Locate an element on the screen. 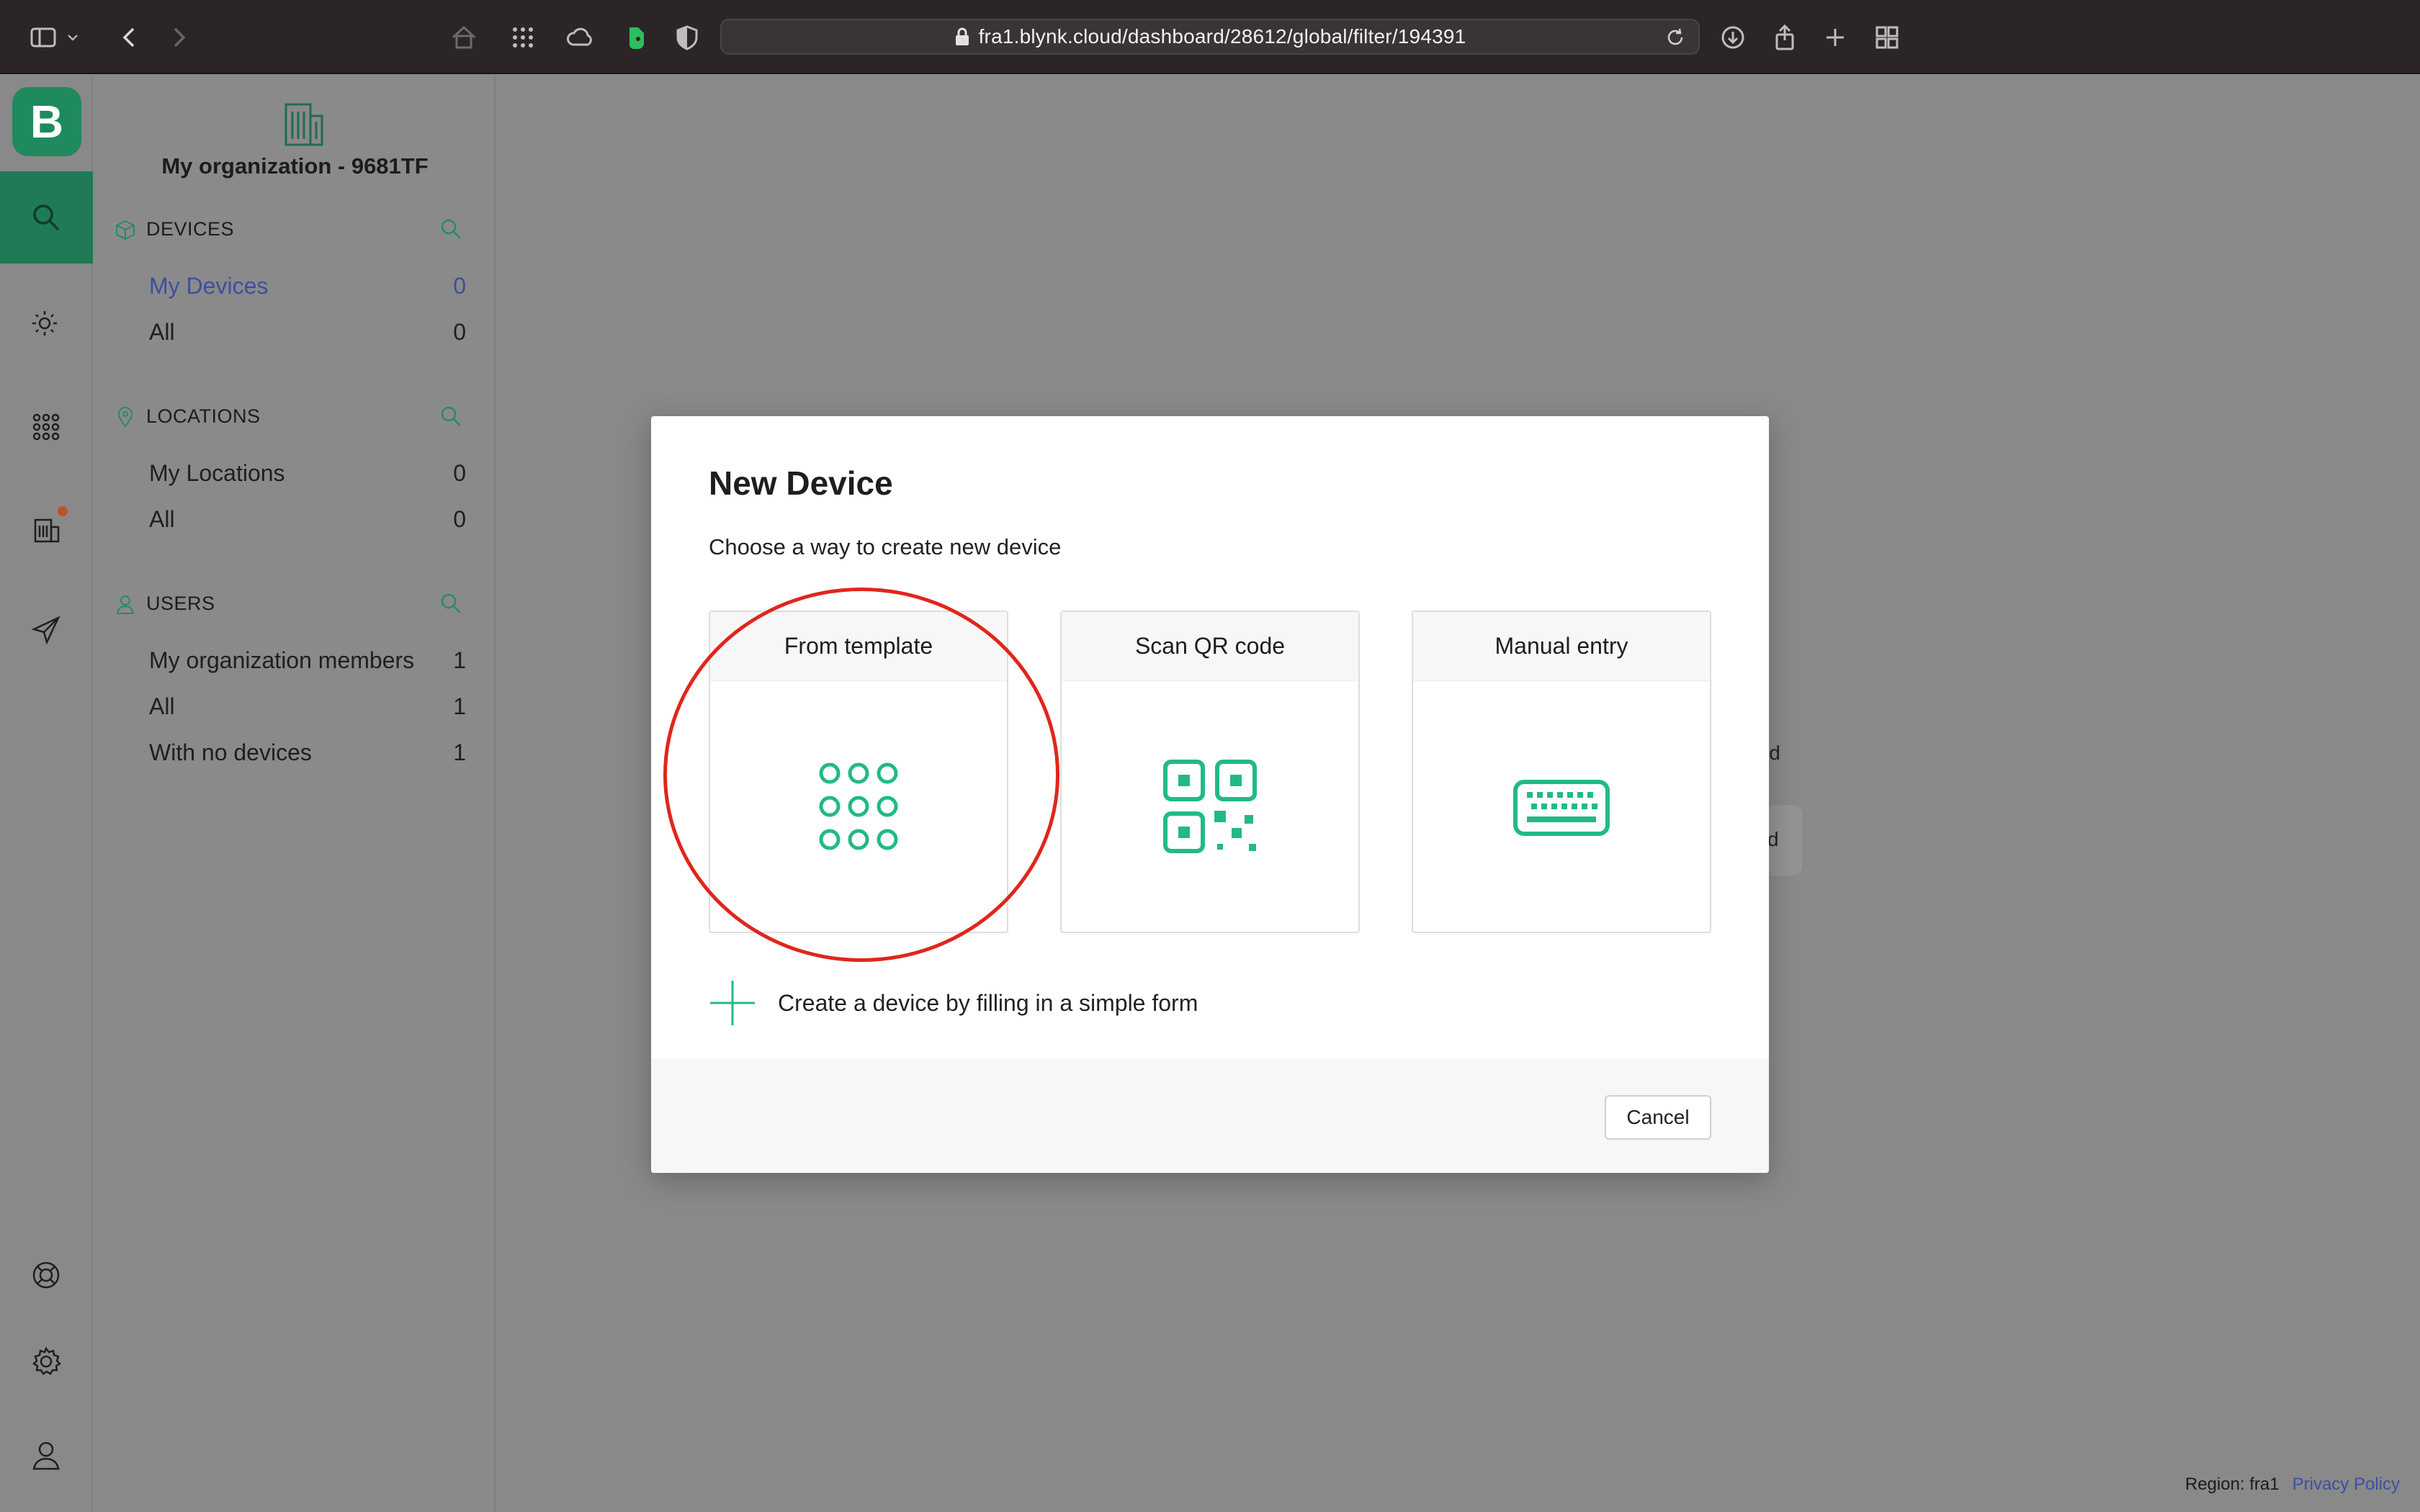 This screenshot has height=1512, width=2420. cloud-icon is located at coordinates (580, 37).